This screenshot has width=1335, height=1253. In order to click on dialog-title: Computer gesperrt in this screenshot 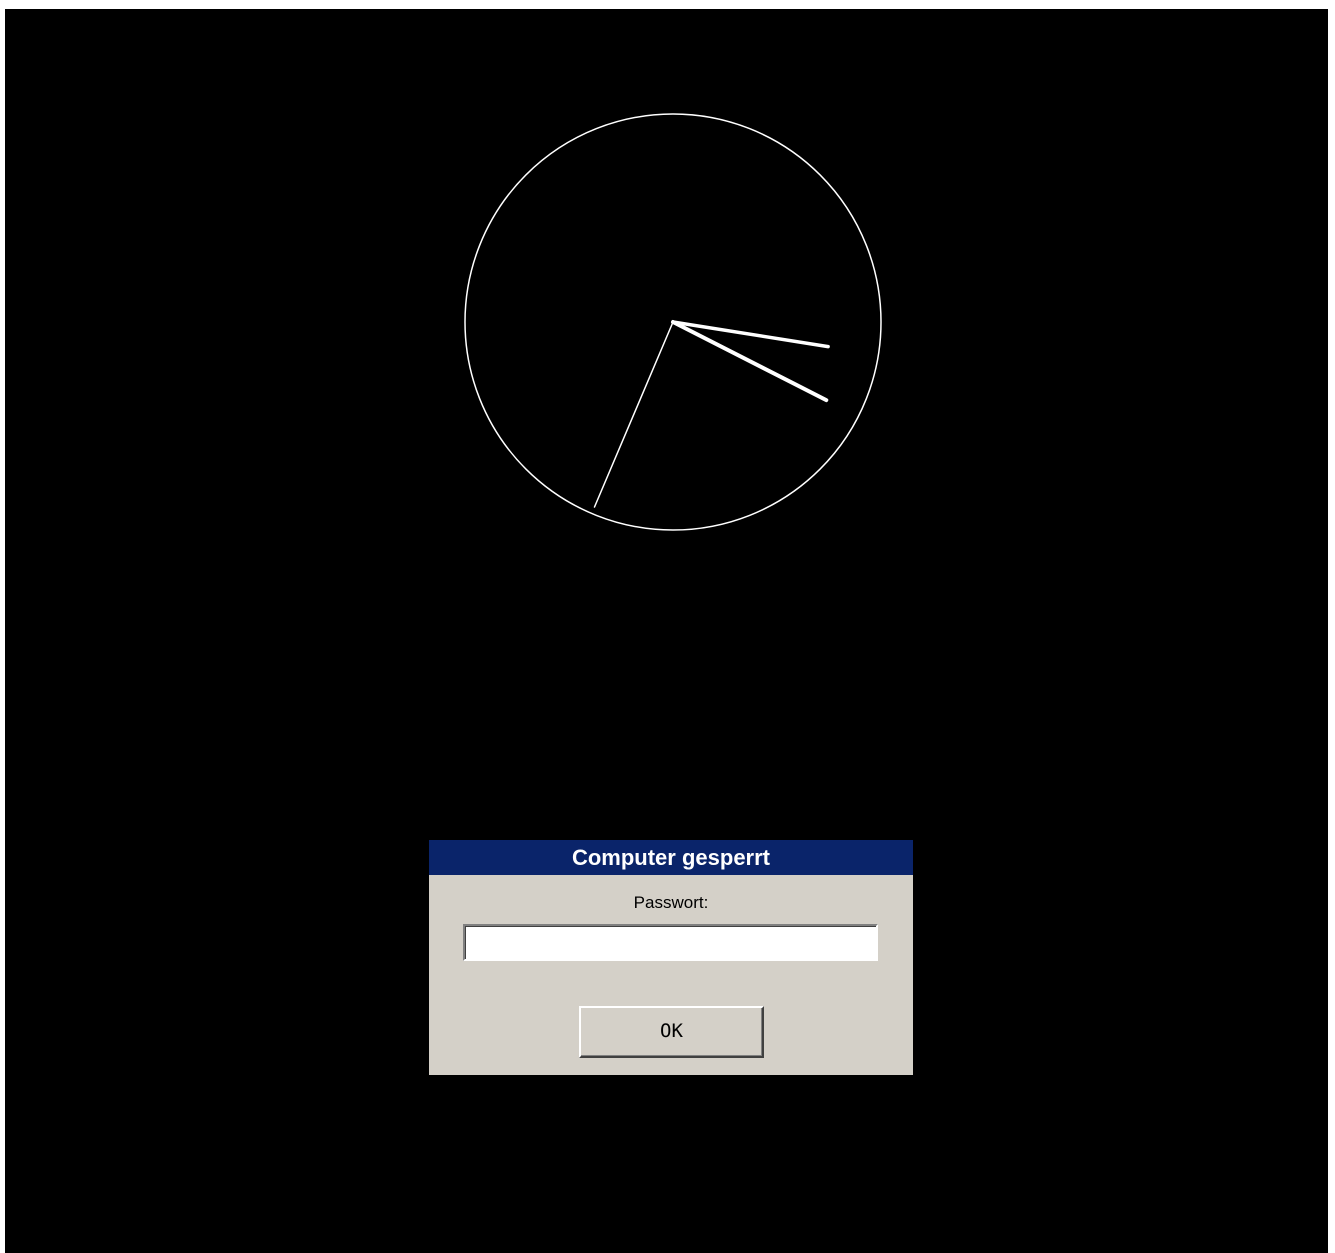, I will do `click(671, 857)`.